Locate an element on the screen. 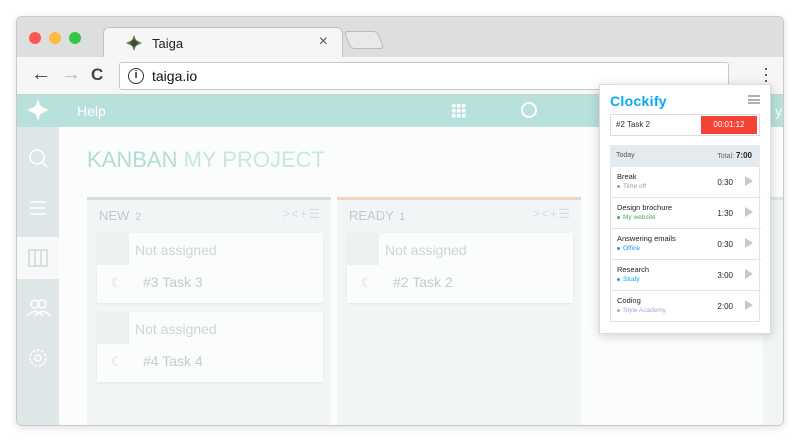 This screenshot has height=443, width=800. new-tab-button is located at coordinates (364, 40).